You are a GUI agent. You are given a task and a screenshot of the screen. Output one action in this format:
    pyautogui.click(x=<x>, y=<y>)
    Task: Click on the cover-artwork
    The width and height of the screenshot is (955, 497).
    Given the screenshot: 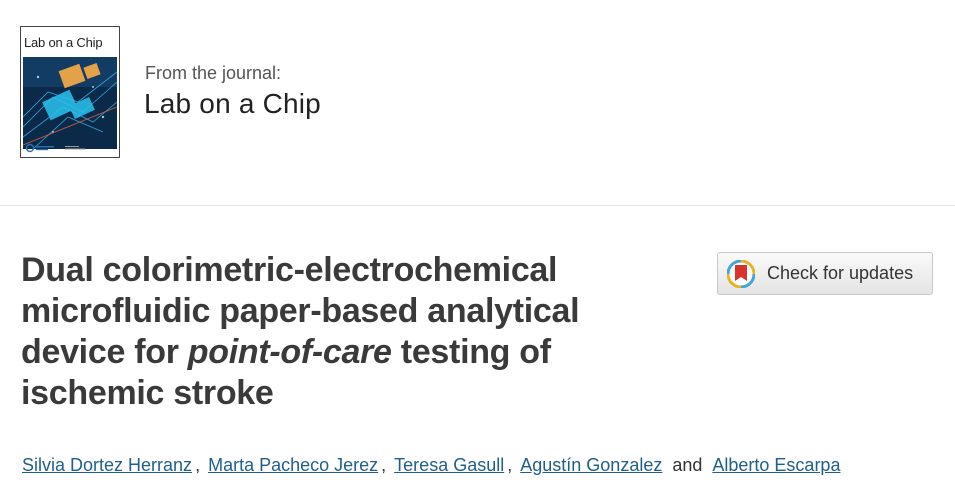 What is the action you would take?
    pyautogui.click(x=70, y=103)
    